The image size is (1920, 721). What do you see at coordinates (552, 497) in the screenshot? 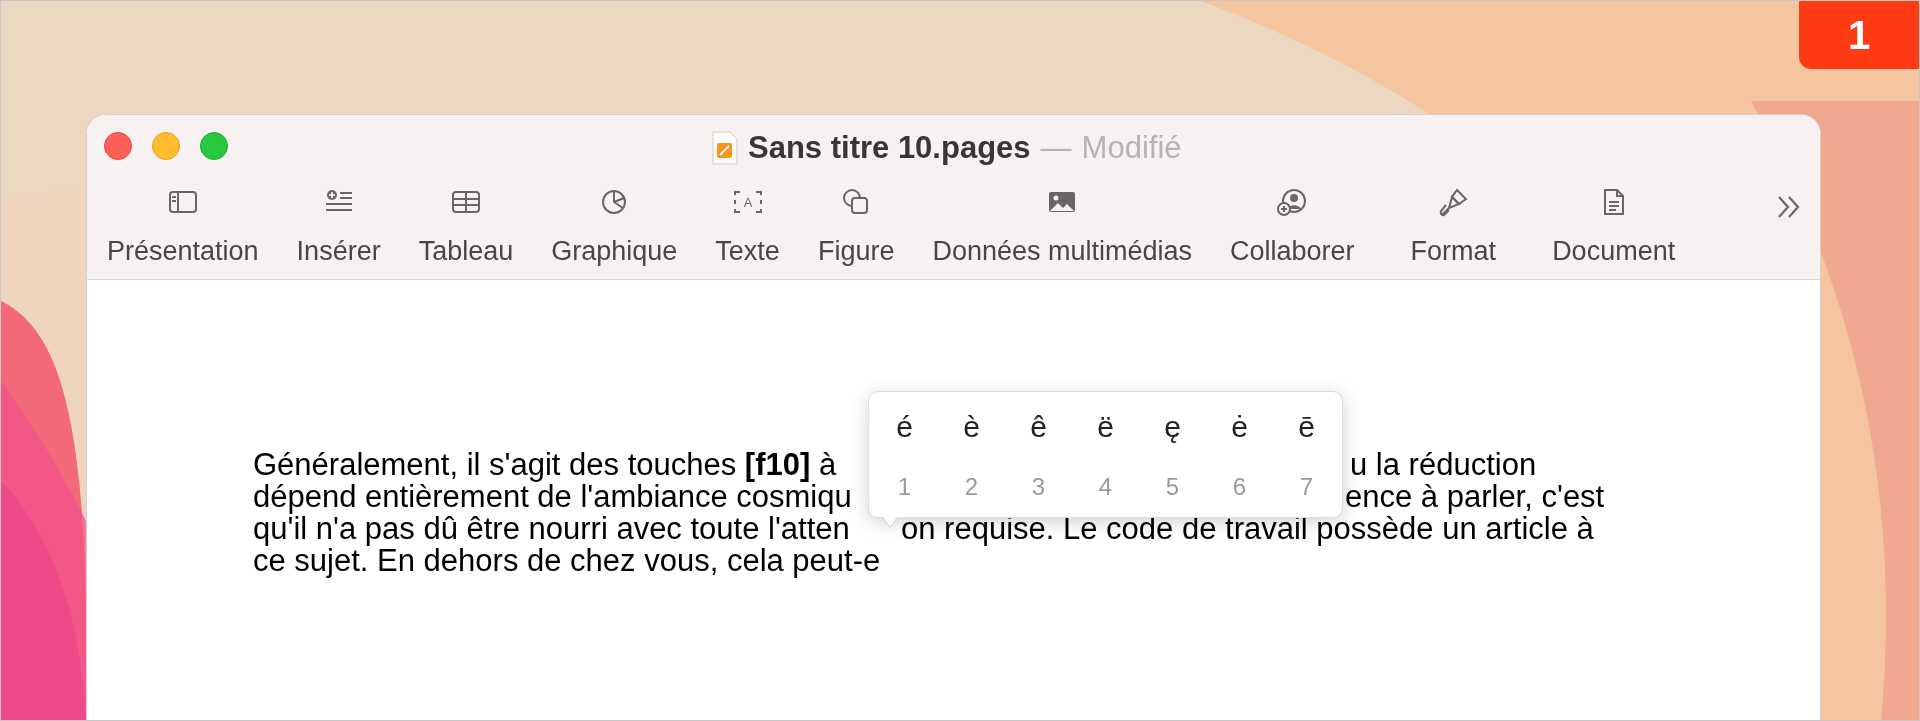
I see `body-text: dépend entièrement de l'ambiance cosmiqu` at bounding box center [552, 497].